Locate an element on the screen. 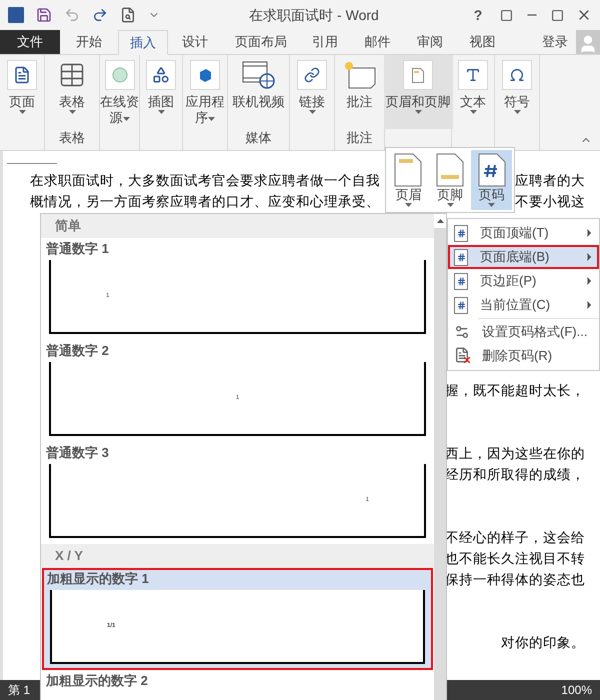  delete-page-number-icon is located at coordinates (462, 356).